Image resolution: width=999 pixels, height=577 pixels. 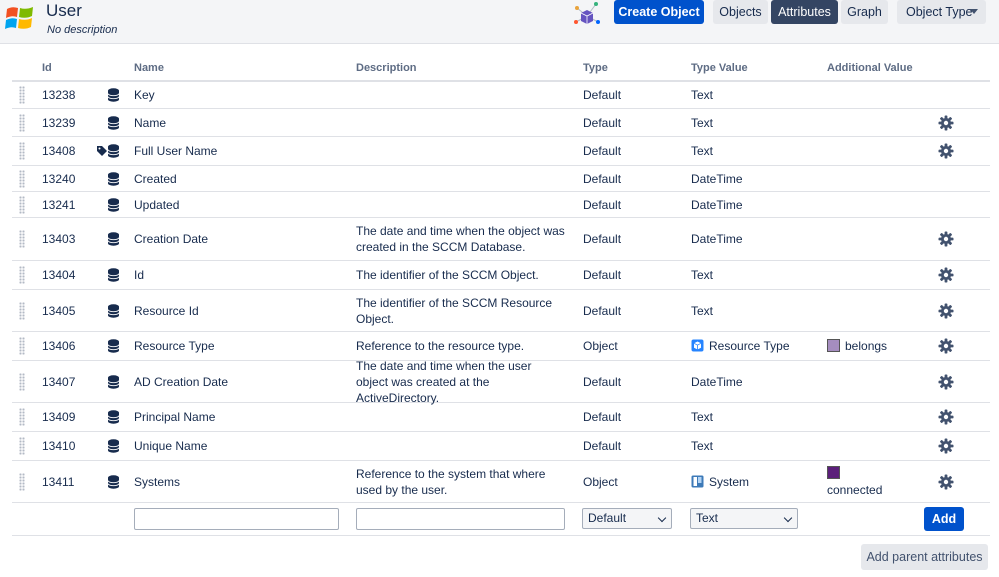 I want to click on column-header-description: Description, so click(x=386, y=68).